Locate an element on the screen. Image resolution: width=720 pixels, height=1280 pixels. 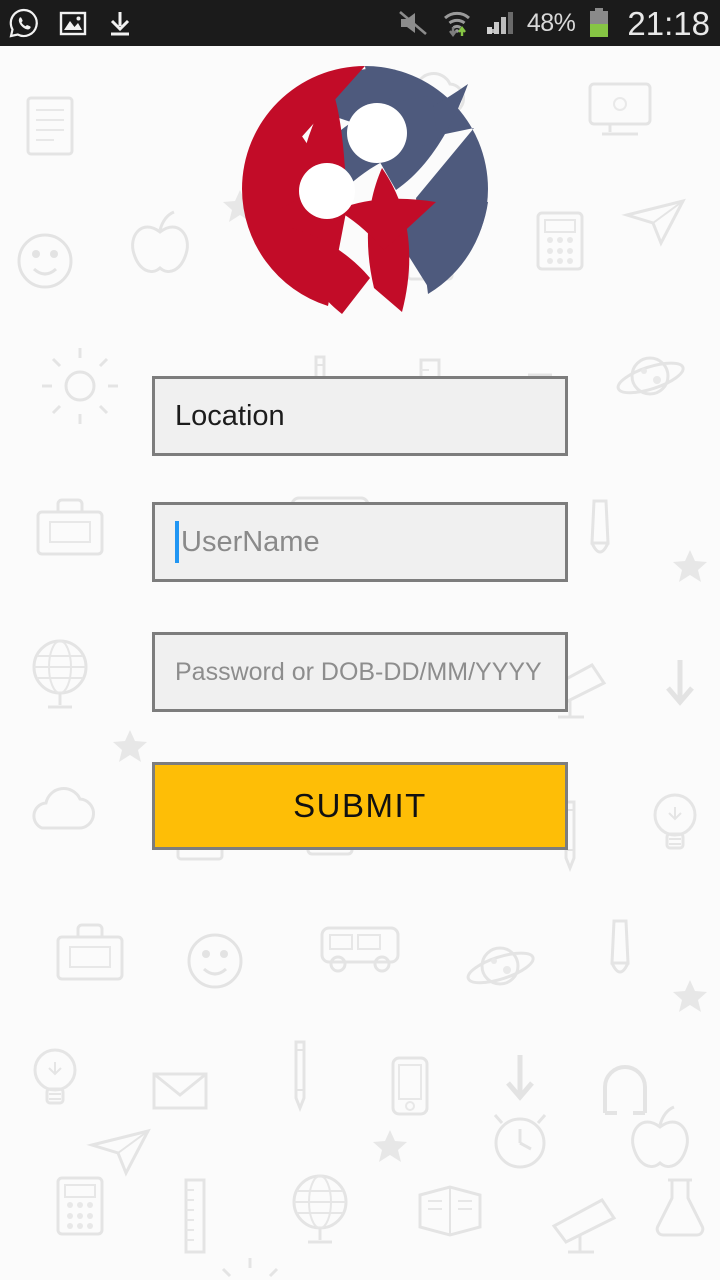
status-bar-right-icons: 48% 21:18 is located at coordinates (553, 23).